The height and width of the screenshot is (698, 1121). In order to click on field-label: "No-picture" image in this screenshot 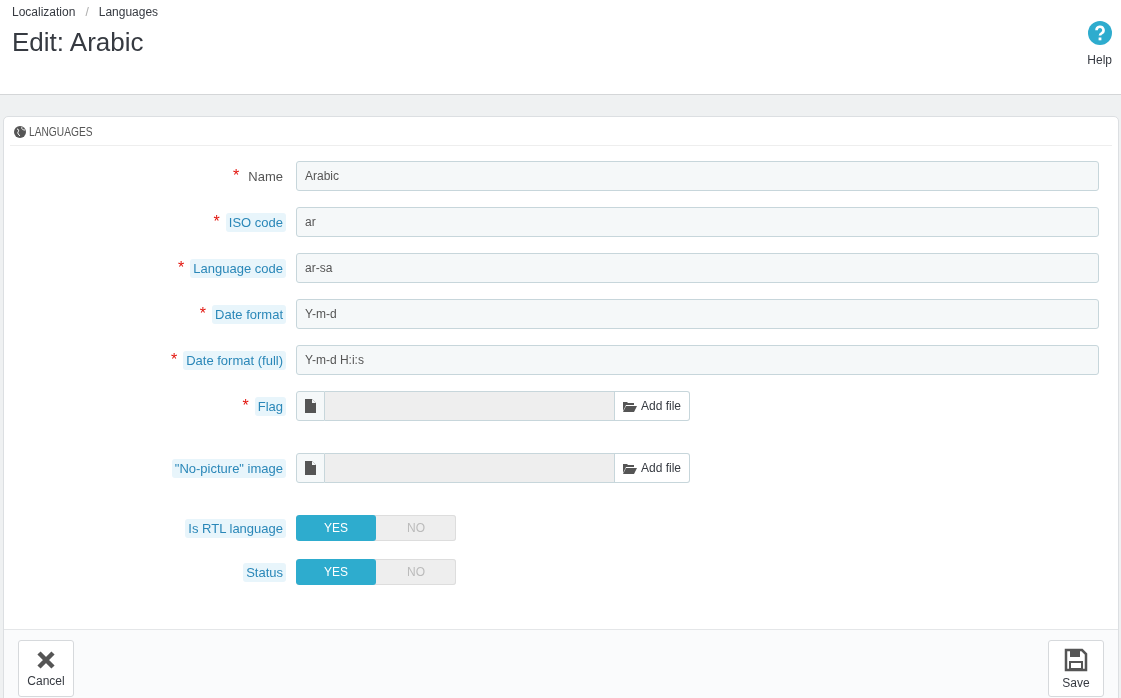, I will do `click(228, 468)`.